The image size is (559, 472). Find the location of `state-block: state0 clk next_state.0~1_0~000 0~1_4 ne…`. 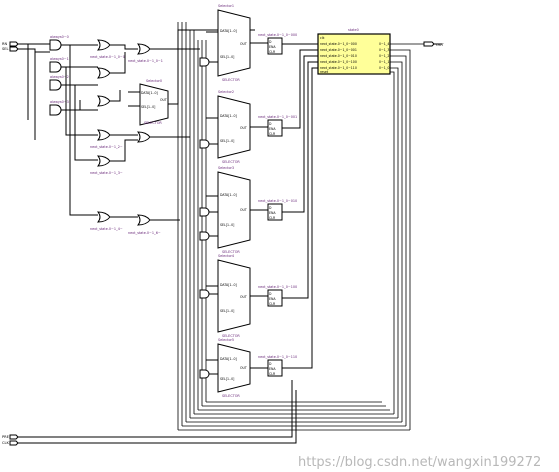

state-block: state0 clk next_state.0~1_0~000 0~1_4 ne… is located at coordinates (354, 51).